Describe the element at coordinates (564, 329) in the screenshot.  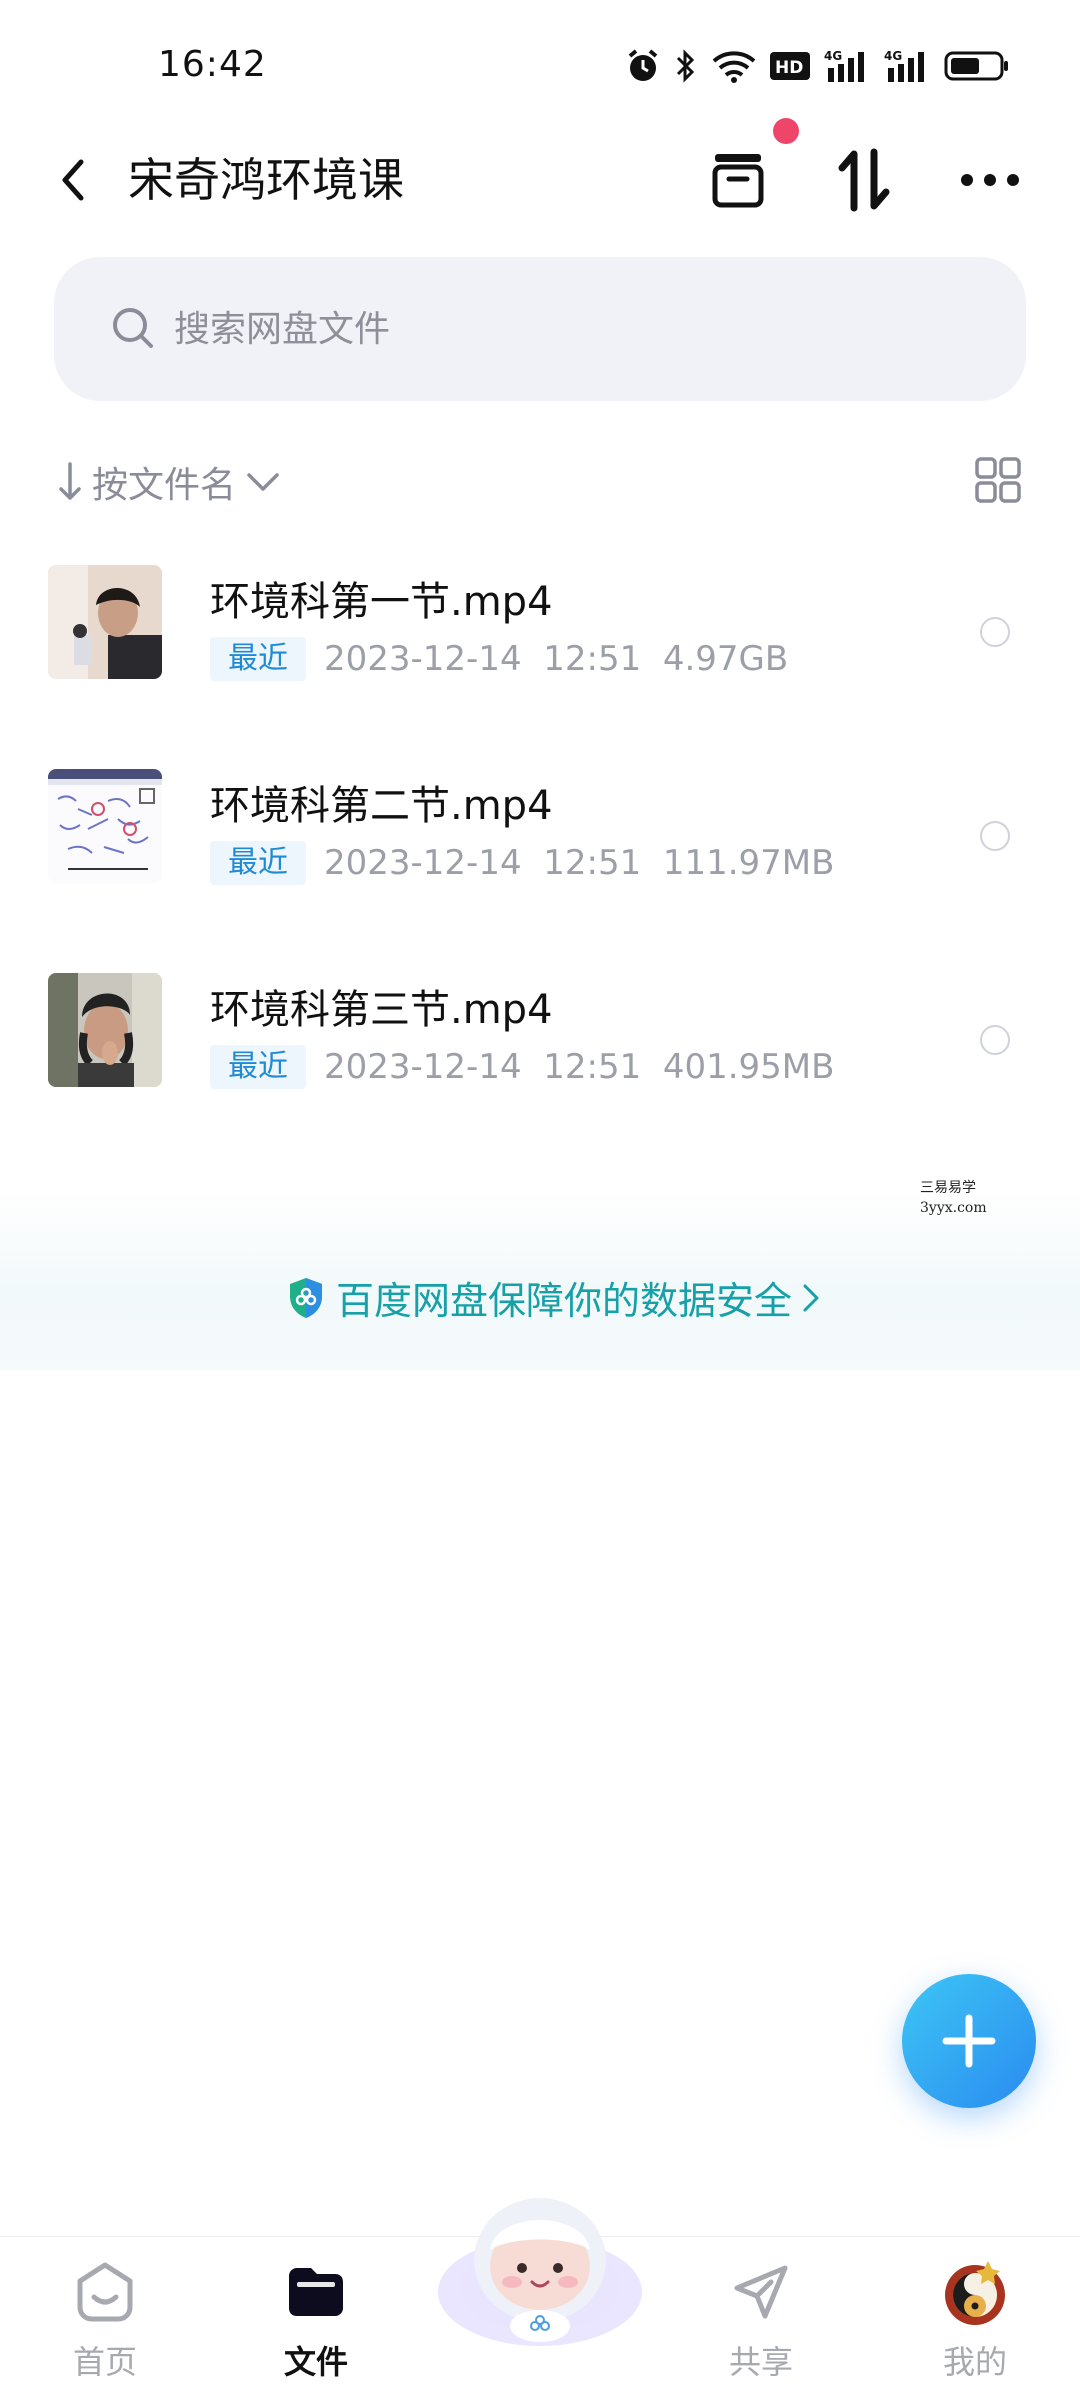
I see `search-input` at that location.